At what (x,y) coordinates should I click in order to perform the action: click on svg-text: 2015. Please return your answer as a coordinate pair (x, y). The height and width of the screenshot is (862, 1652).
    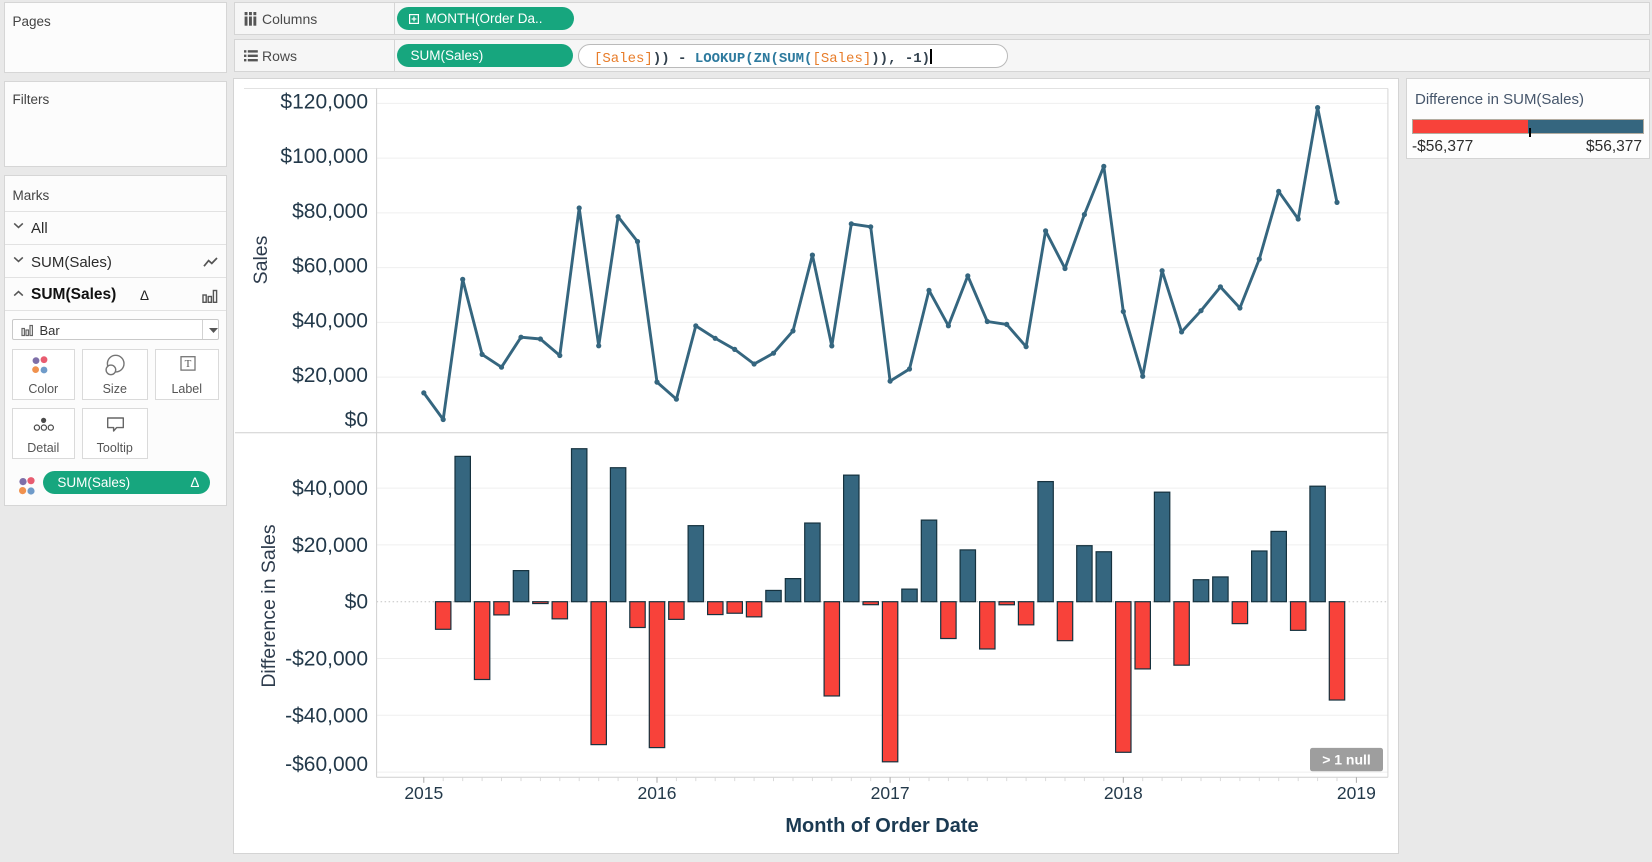
    Looking at the image, I should click on (423, 793).